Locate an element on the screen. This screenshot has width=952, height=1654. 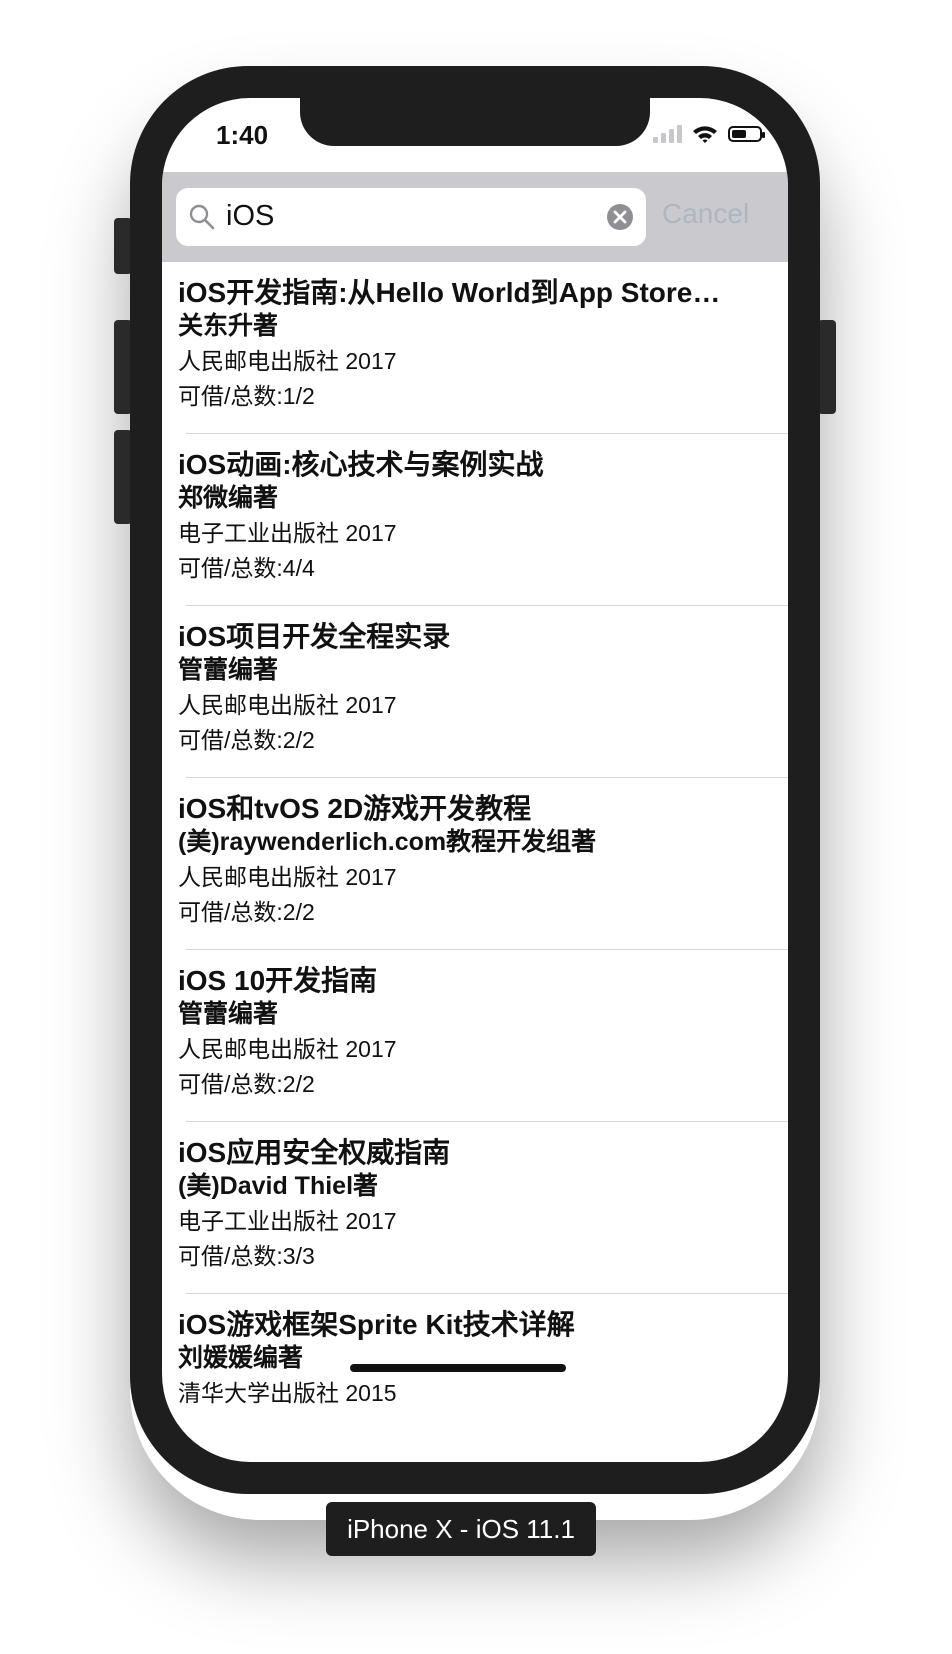
clear-icon is located at coordinates (620, 217).